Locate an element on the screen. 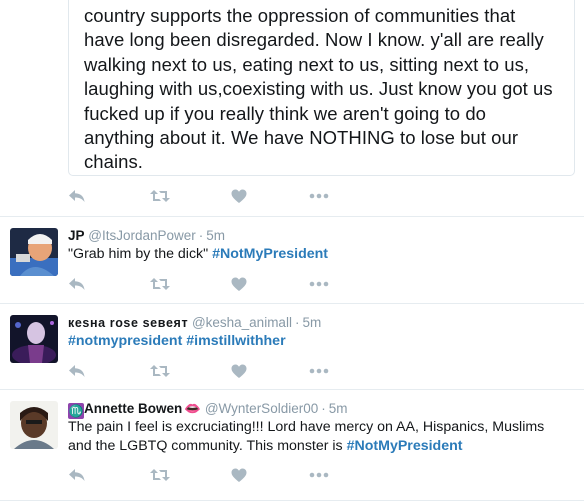 The height and width of the screenshot is (504, 584). tweet-text: #notmypresident #imstillwithher is located at coordinates (318, 341).